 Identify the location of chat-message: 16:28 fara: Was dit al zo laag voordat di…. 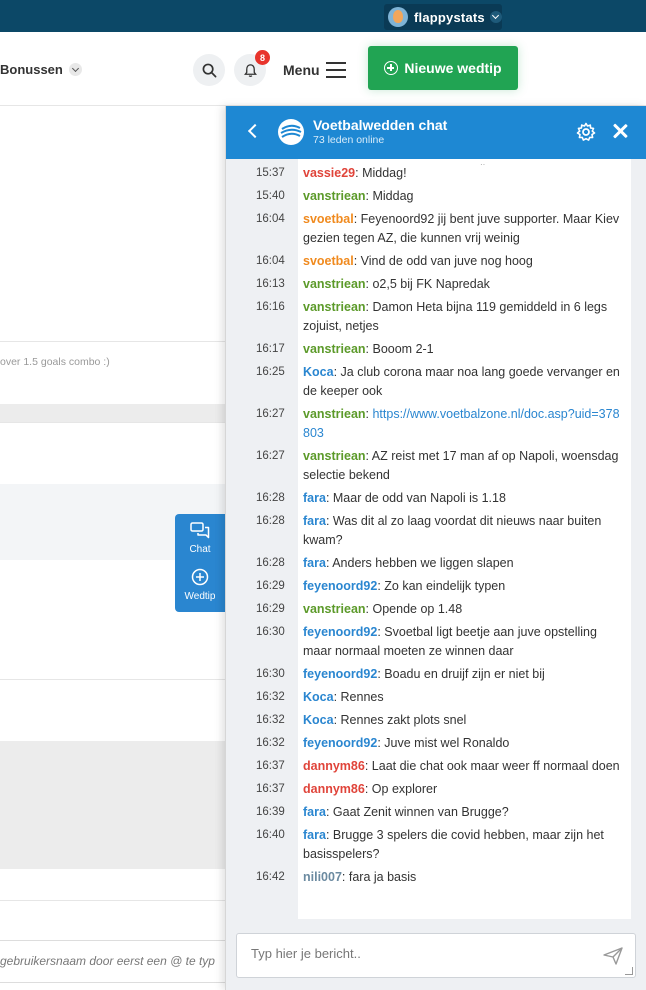
(436, 531).